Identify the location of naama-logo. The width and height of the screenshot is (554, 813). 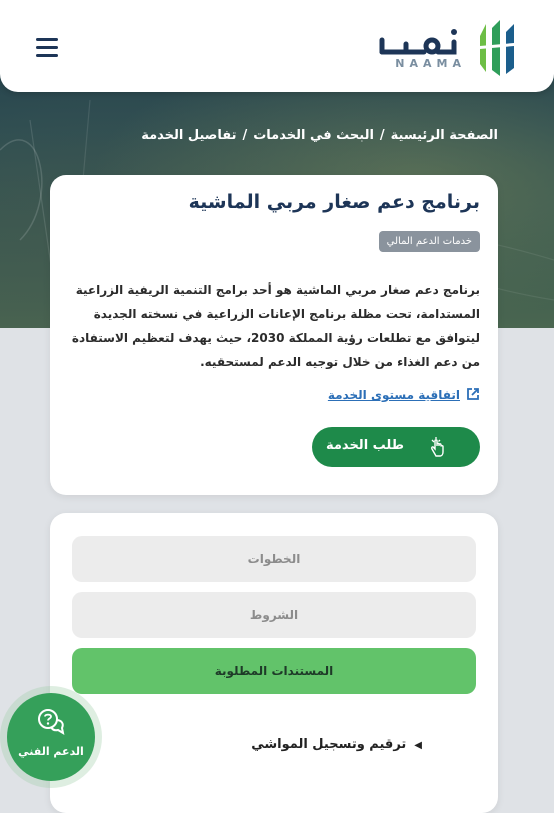
(451, 47).